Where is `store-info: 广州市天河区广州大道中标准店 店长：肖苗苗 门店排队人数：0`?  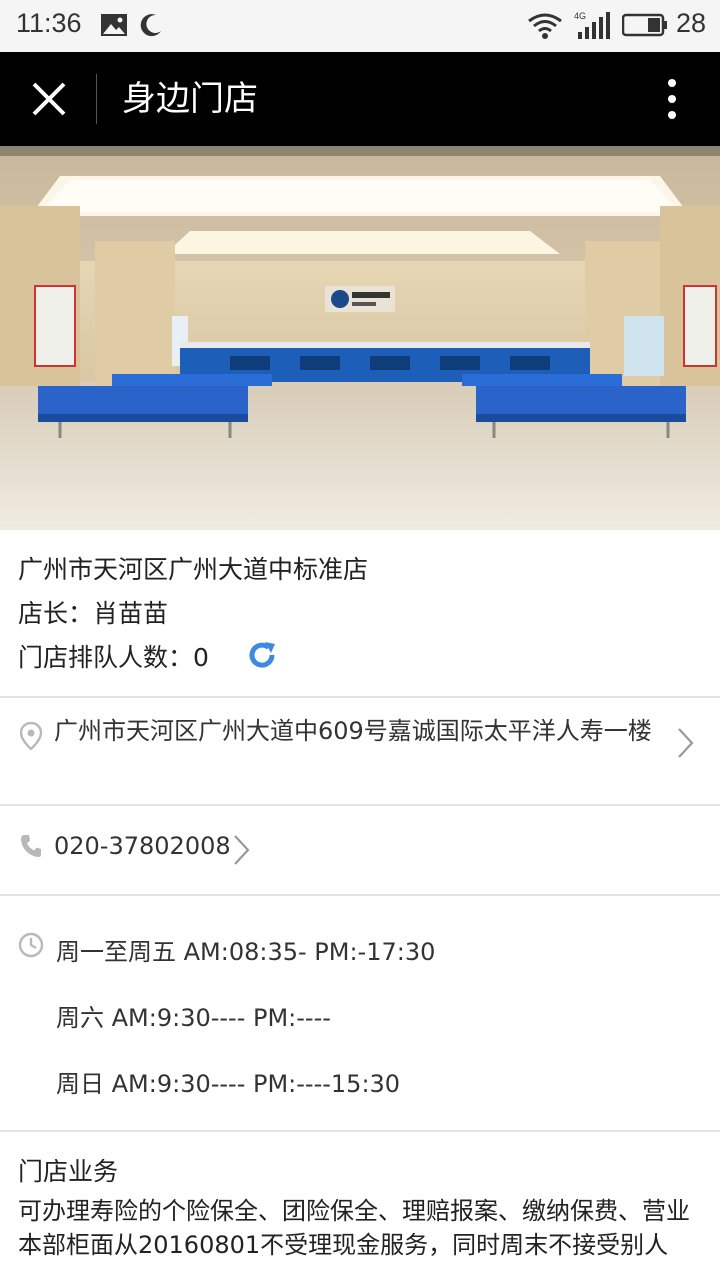 store-info: 广州市天河区广州大道中标准店 店长：肖苗苗 门店排队人数：0 is located at coordinates (360, 614).